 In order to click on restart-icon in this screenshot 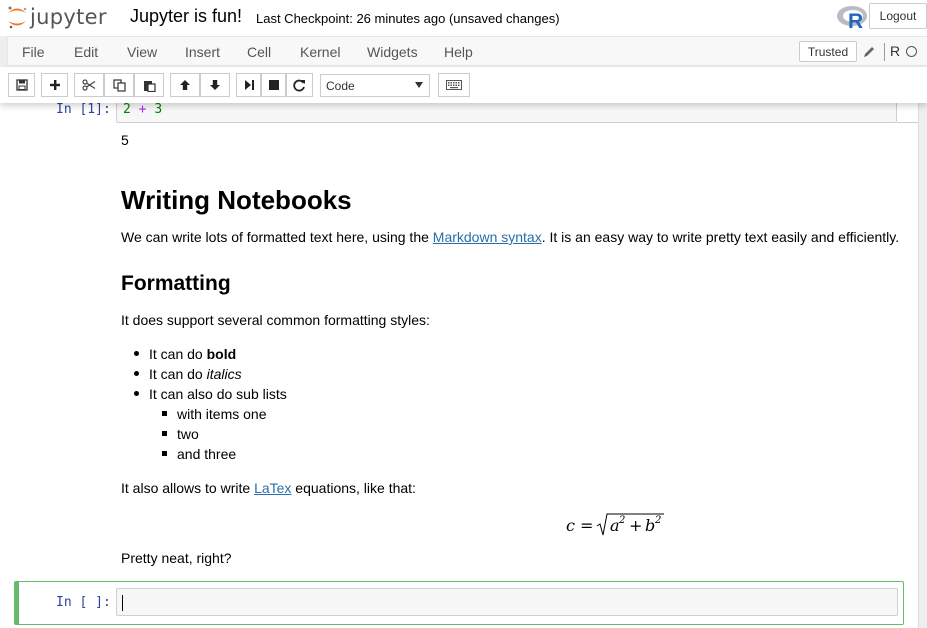, I will do `click(299, 85)`.